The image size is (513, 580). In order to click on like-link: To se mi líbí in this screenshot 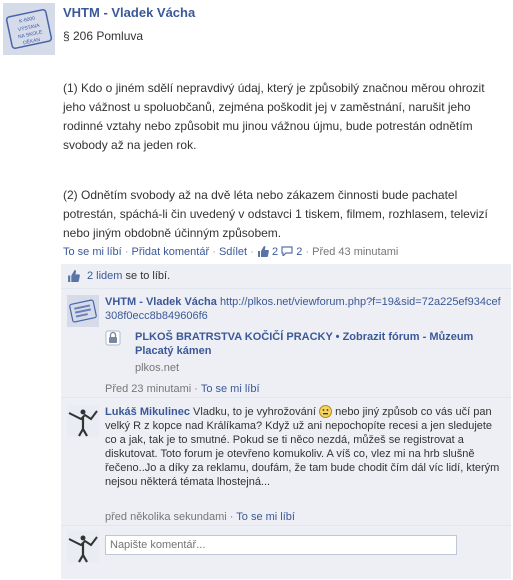, I will do `click(92, 252)`.